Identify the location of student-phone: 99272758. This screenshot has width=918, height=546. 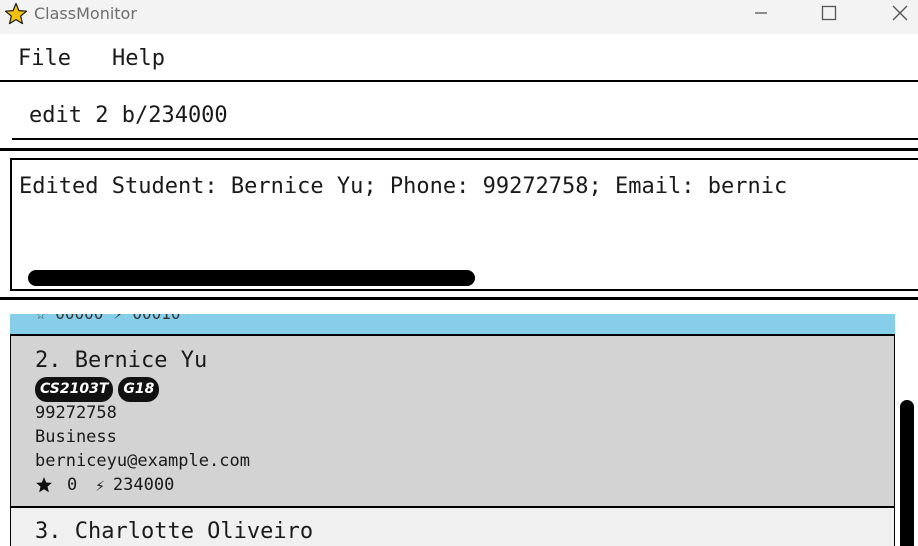
(76, 413).